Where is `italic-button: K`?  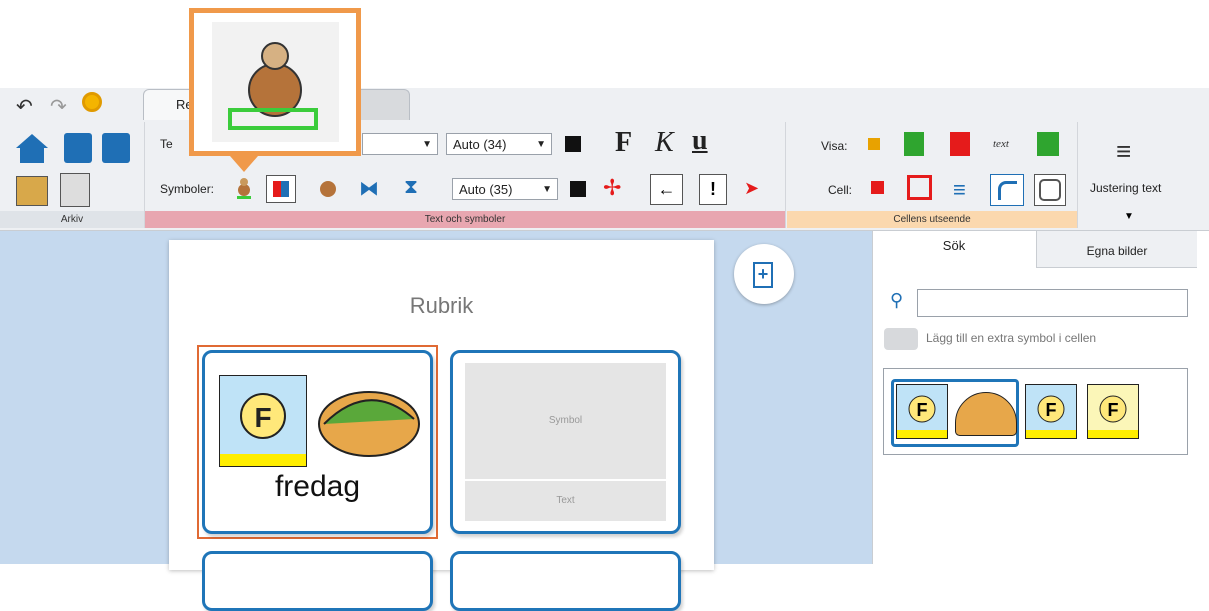
italic-button: K is located at coordinates (664, 143).